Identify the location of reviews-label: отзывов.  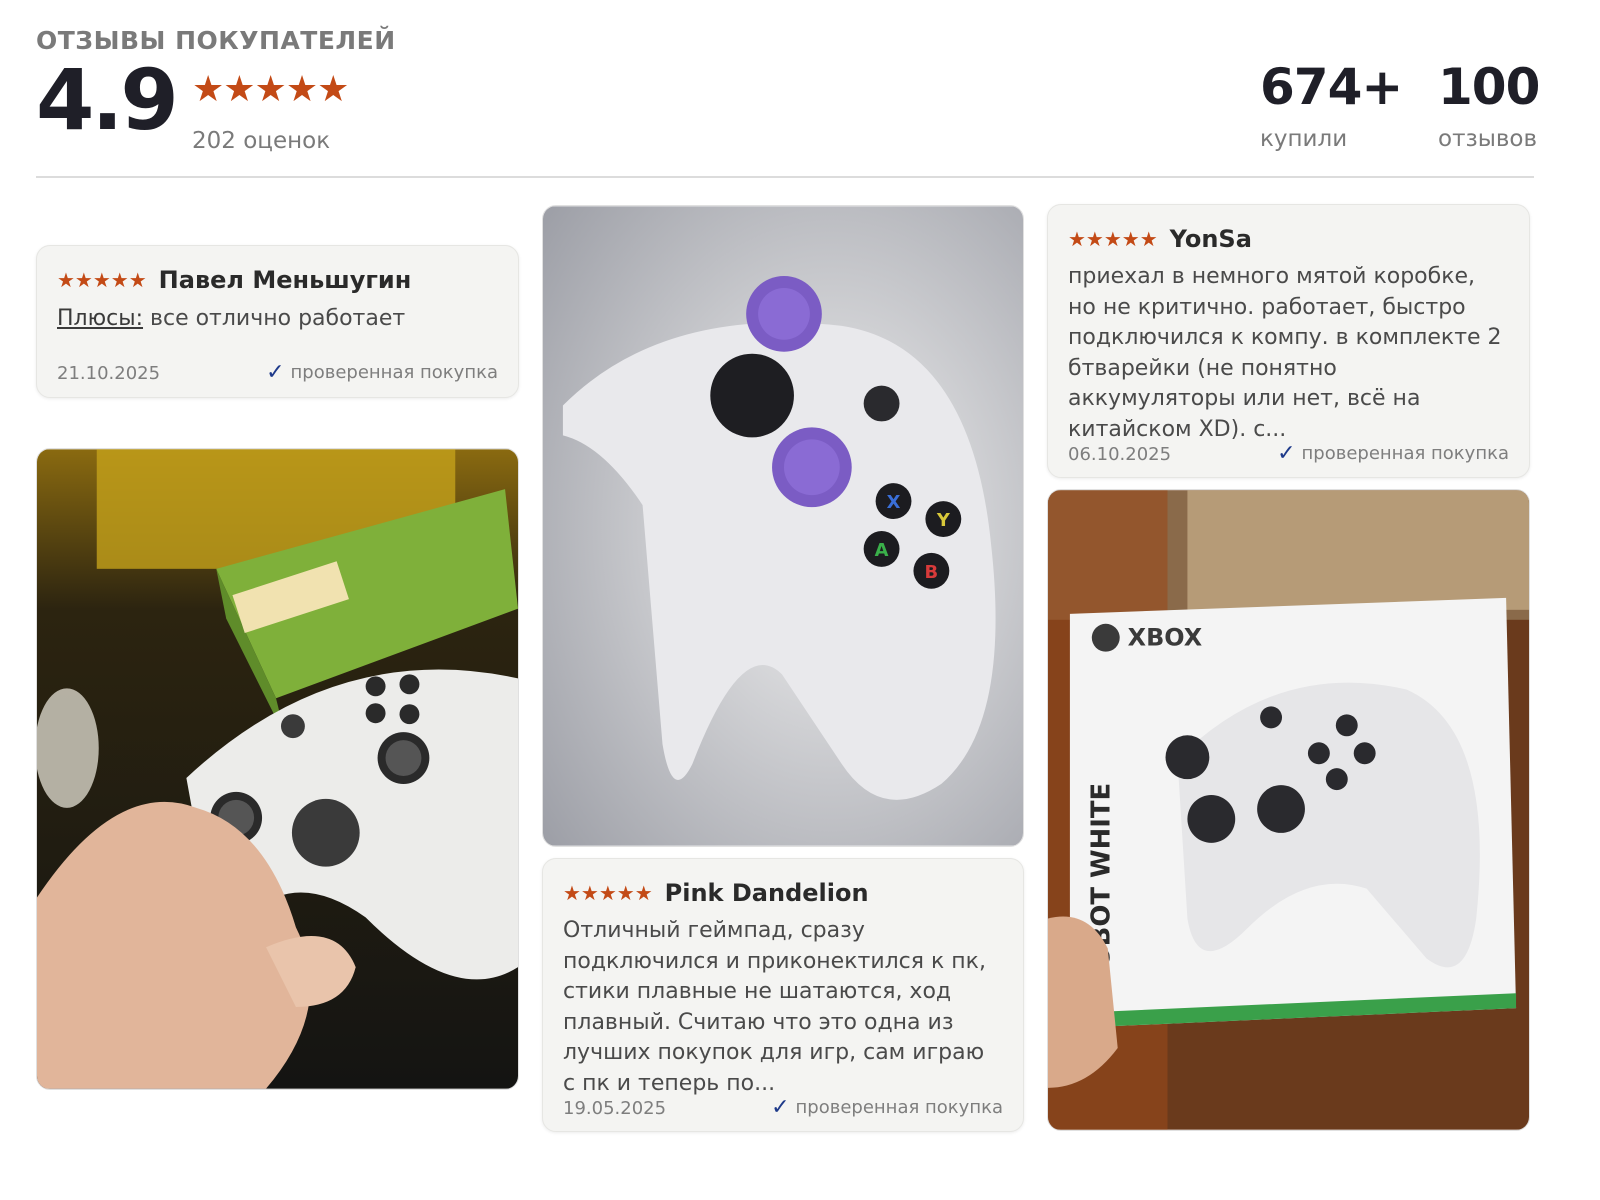
(1488, 139).